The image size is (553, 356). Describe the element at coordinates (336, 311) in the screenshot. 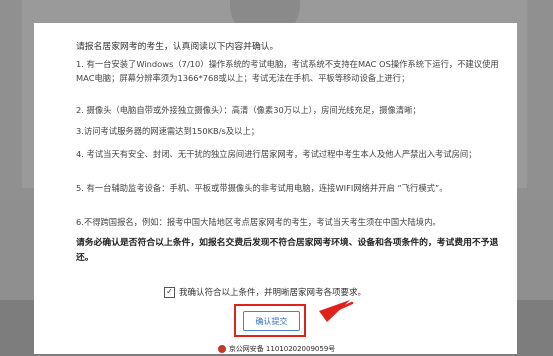

I see `annotation-arrow-icon` at that location.